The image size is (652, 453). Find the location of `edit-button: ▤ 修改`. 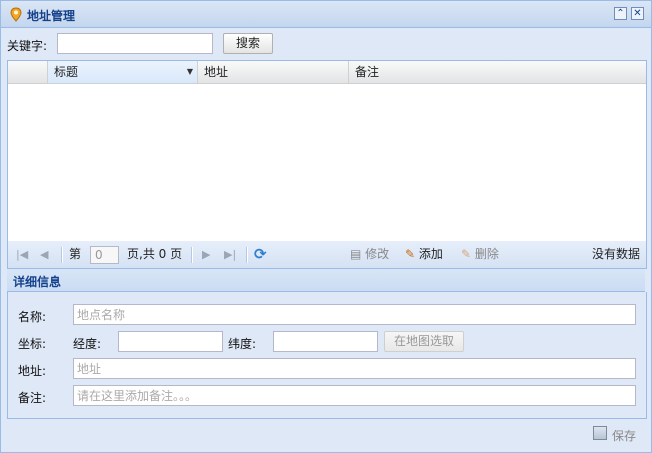

edit-button: ▤ 修改 is located at coordinates (369, 254).